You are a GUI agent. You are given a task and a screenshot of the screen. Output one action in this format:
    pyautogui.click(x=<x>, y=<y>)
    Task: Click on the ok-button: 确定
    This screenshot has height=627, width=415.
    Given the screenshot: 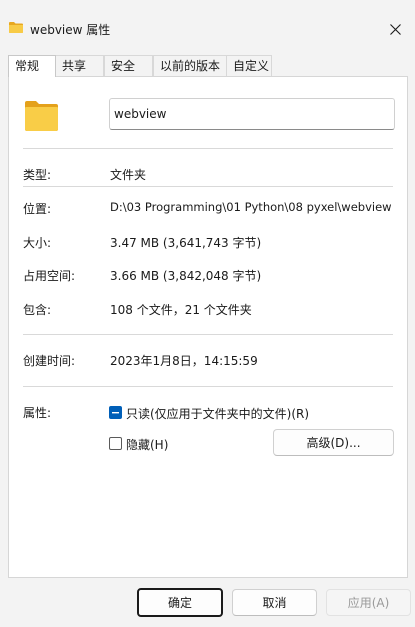 What is the action you would take?
    pyautogui.click(x=180, y=602)
    